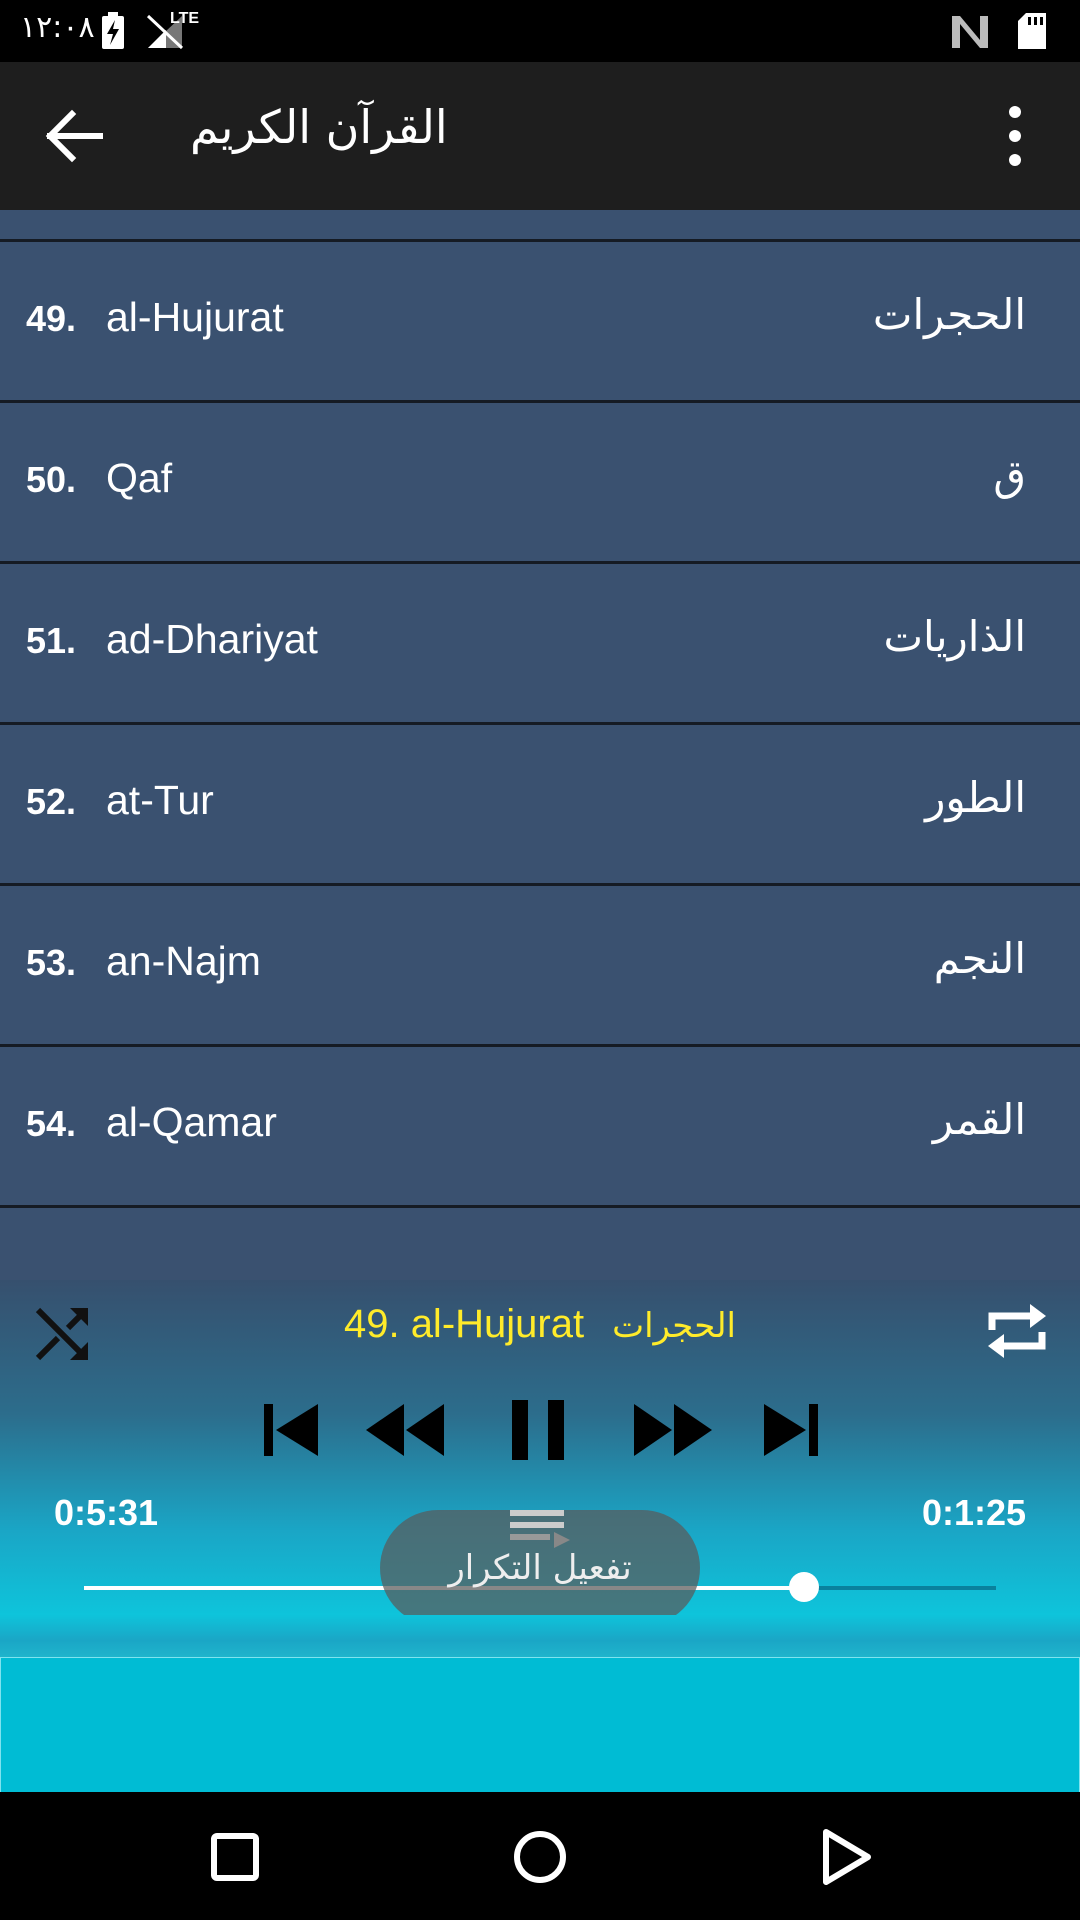 The width and height of the screenshot is (1080, 1920). Describe the element at coordinates (195, 317) in the screenshot. I see `surah-name-en: al-Hujurat` at that location.